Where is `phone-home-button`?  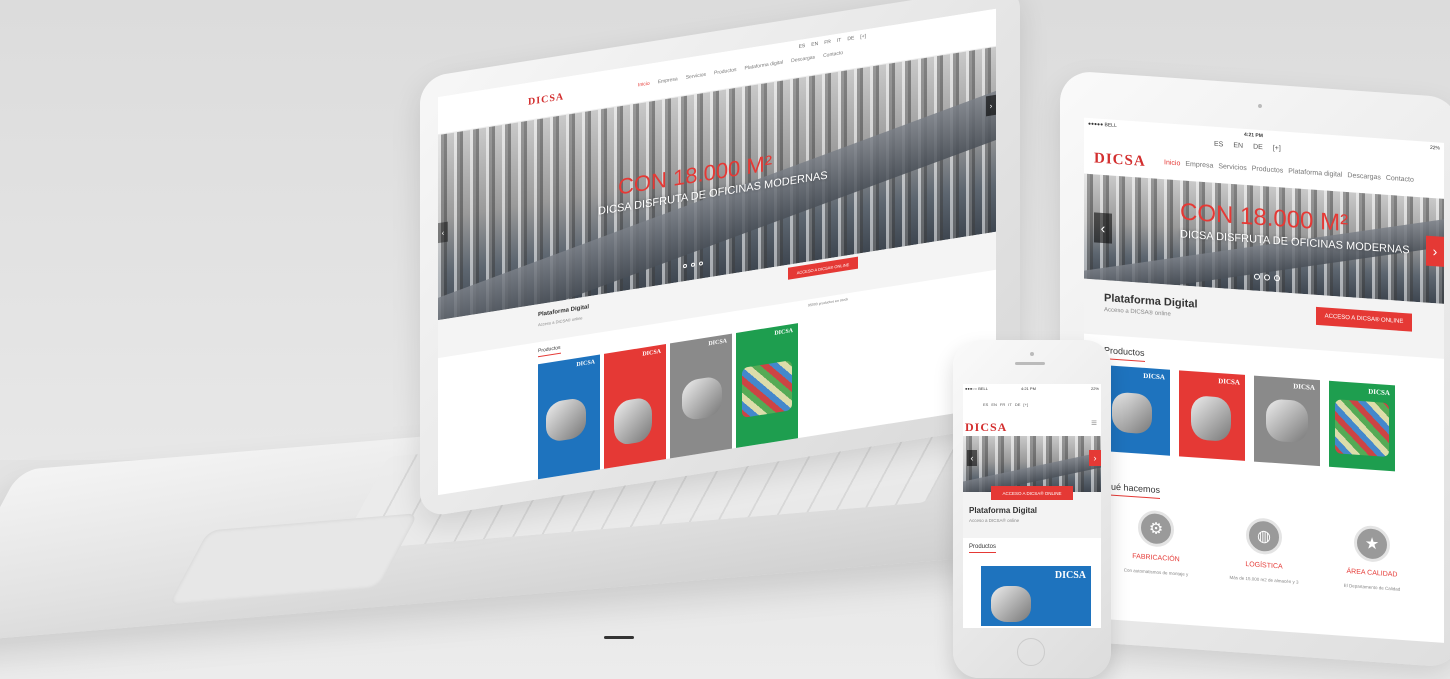 phone-home-button is located at coordinates (1031, 652).